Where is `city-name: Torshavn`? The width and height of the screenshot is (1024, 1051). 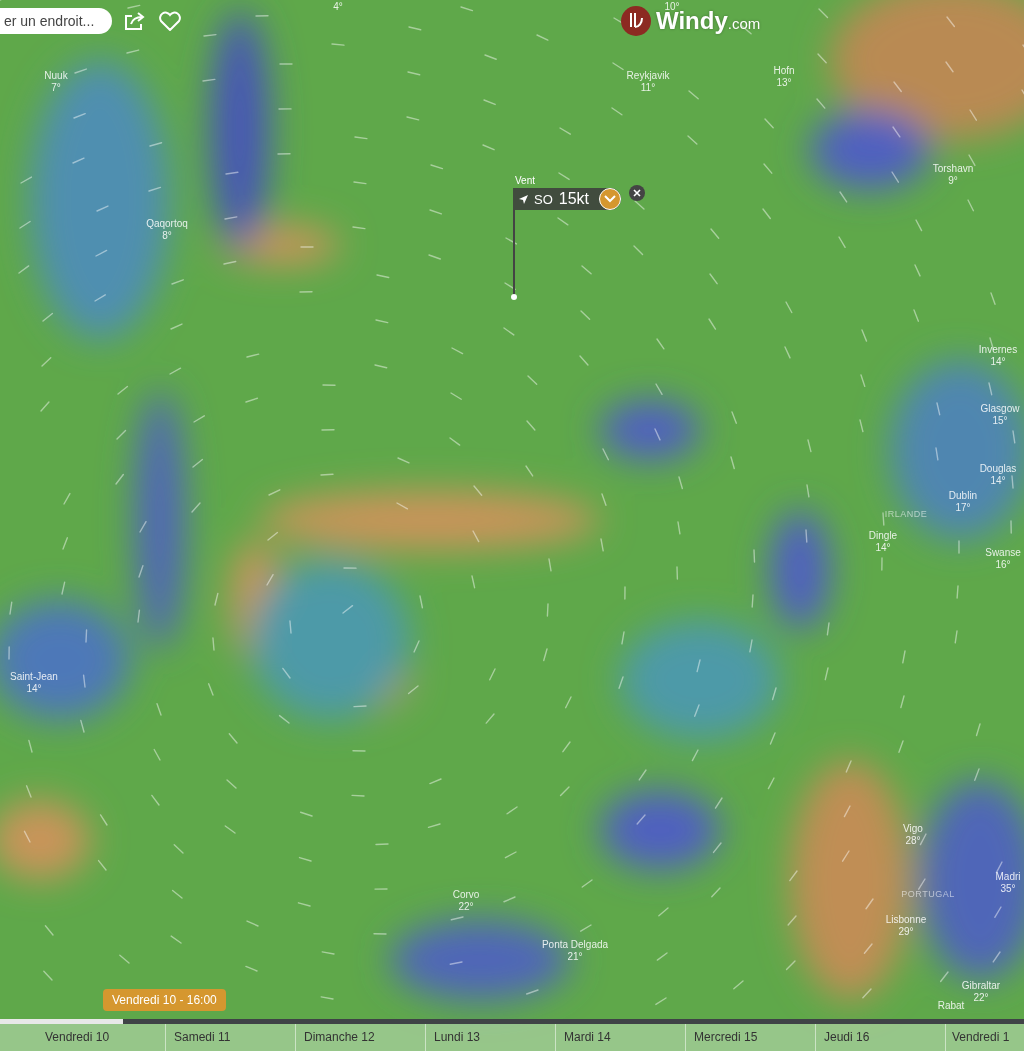
city-name: Torshavn is located at coordinates (953, 169).